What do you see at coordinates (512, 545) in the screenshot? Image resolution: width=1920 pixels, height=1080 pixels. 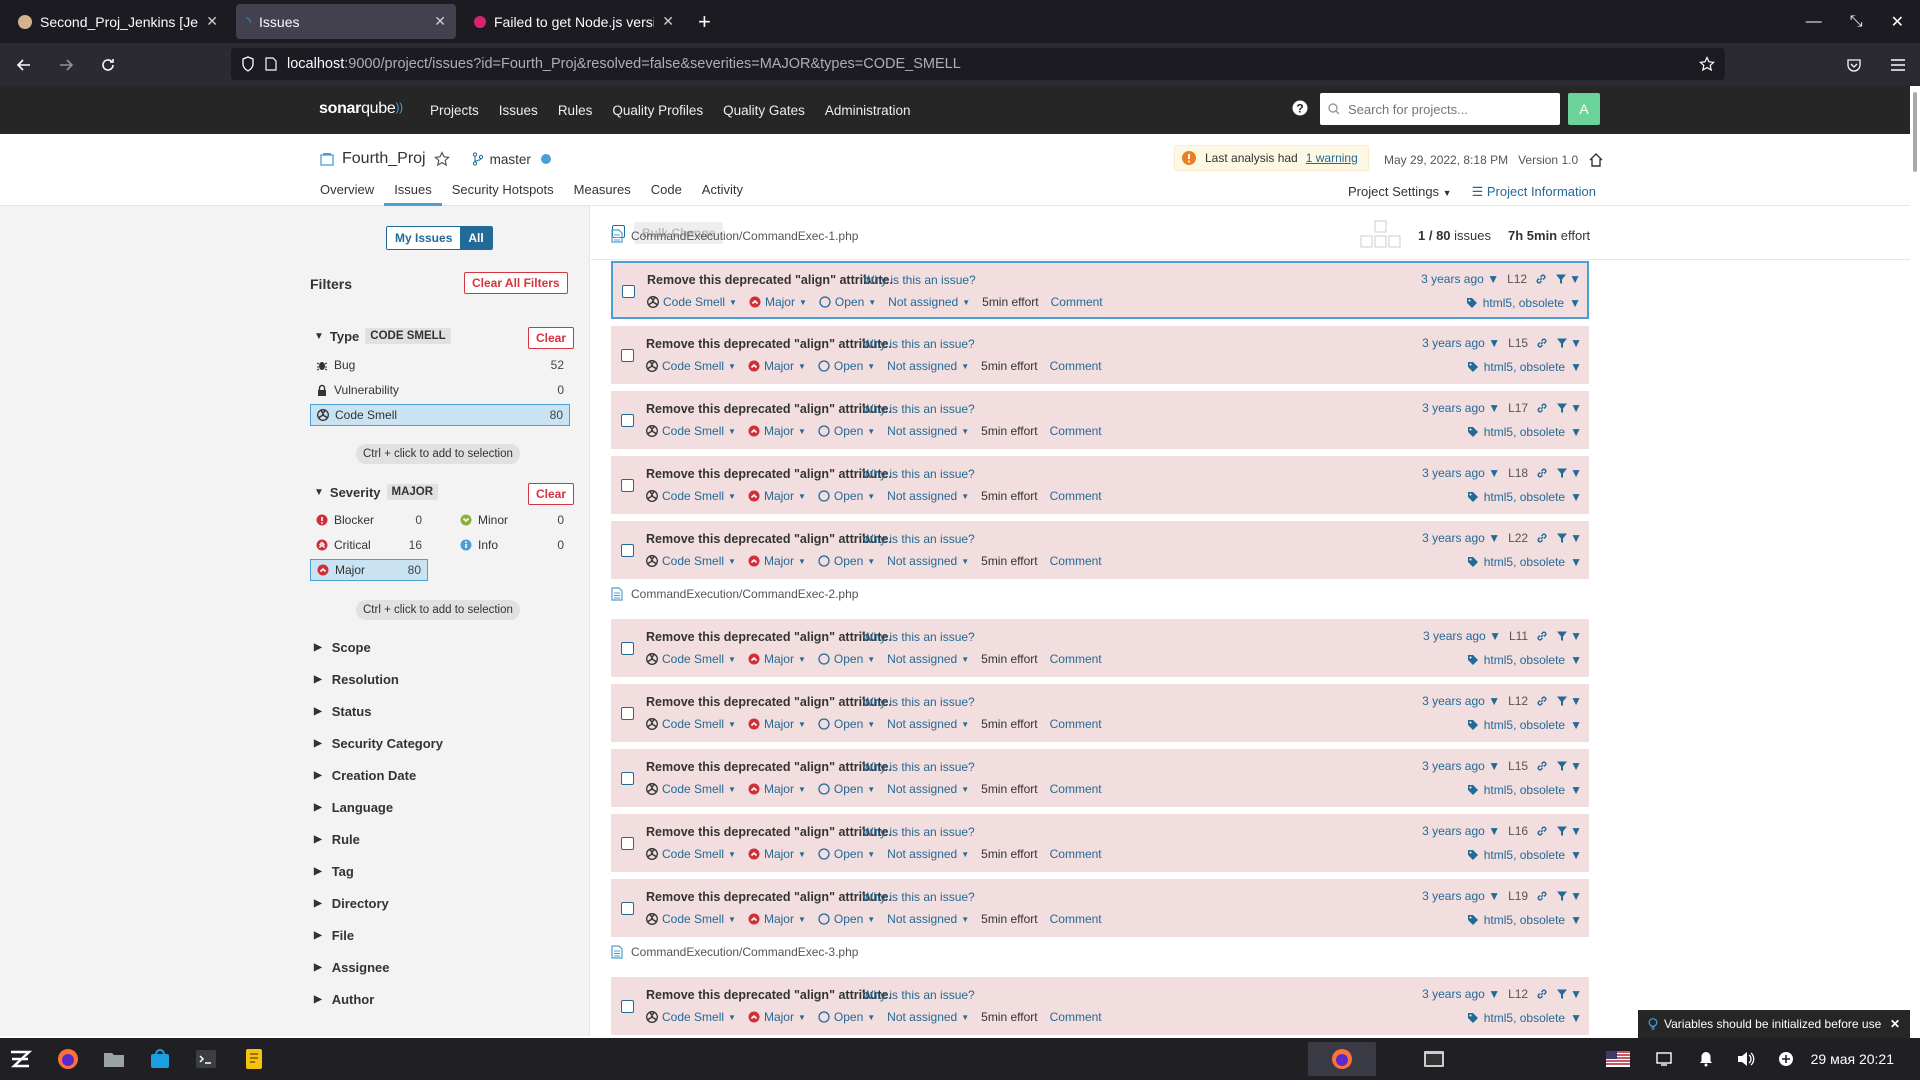 I see `facet-item-info: Info 0` at bounding box center [512, 545].